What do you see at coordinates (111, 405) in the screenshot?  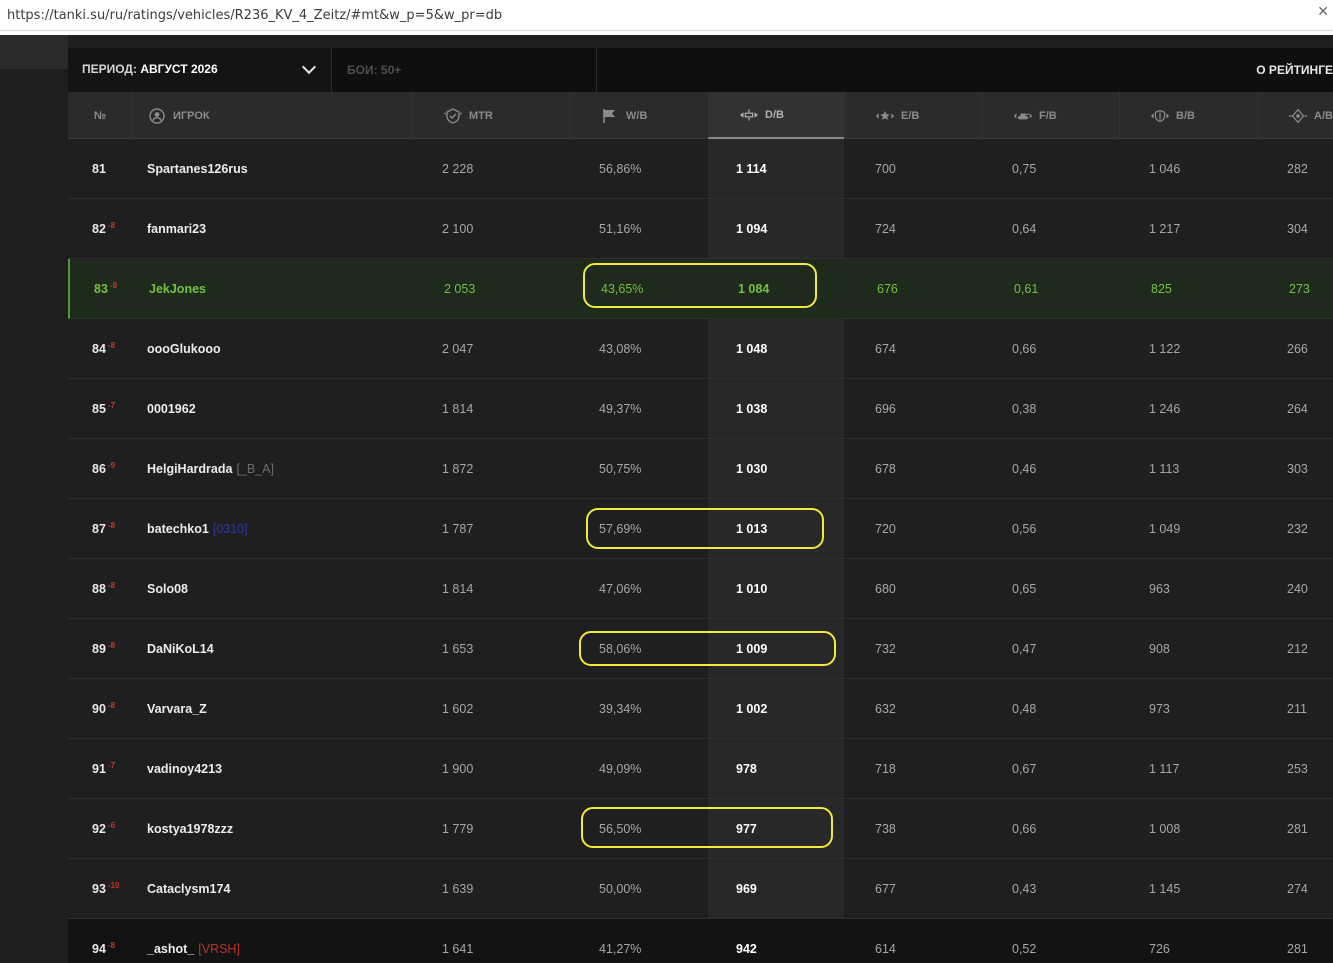 I see `rank-delta: -7` at bounding box center [111, 405].